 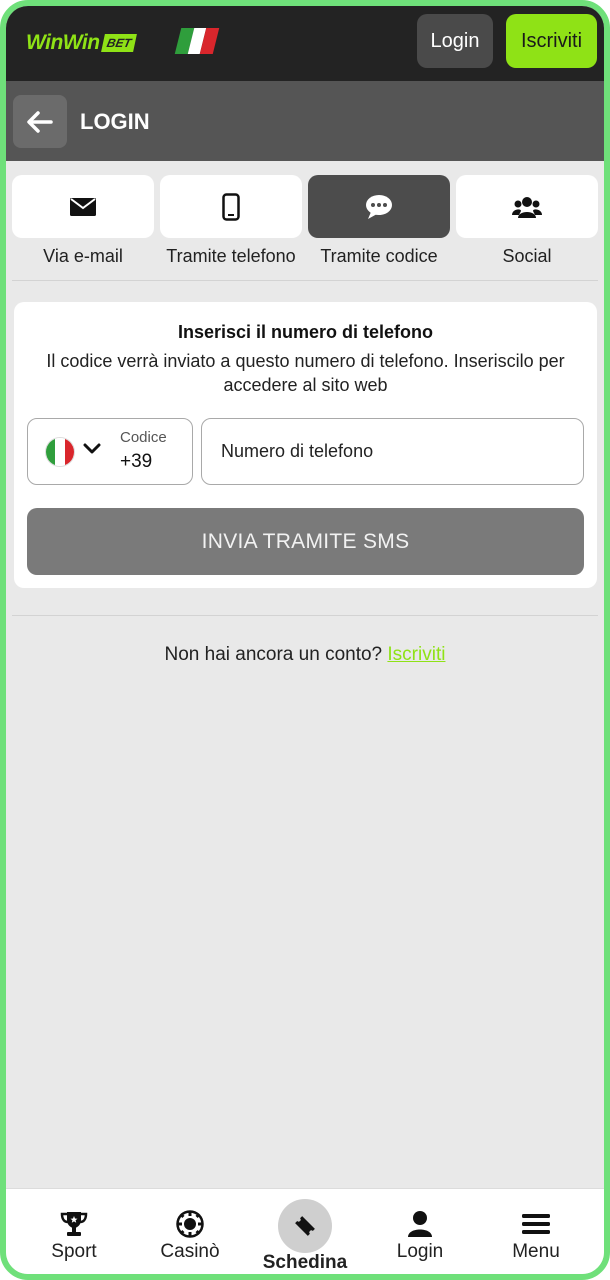 I want to click on arrow-left-icon, so click(x=40, y=121).